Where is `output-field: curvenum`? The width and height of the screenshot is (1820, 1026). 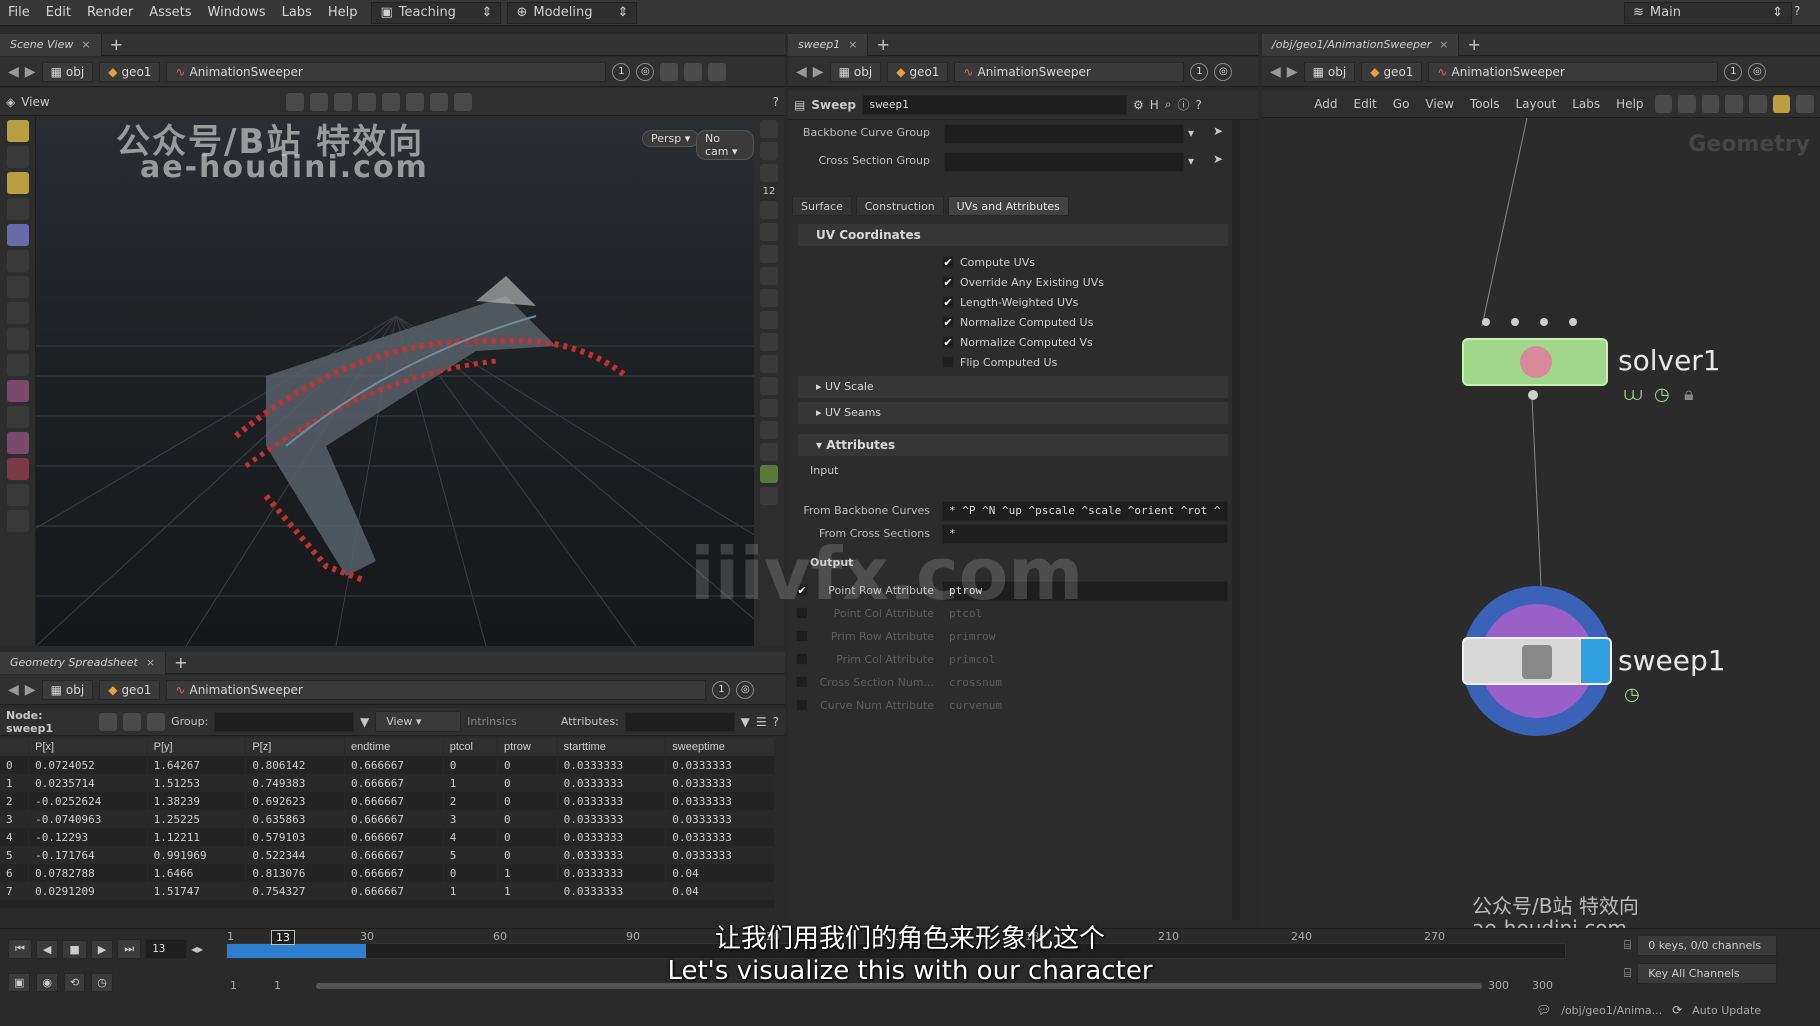 output-field: curvenum is located at coordinates (1085, 706).